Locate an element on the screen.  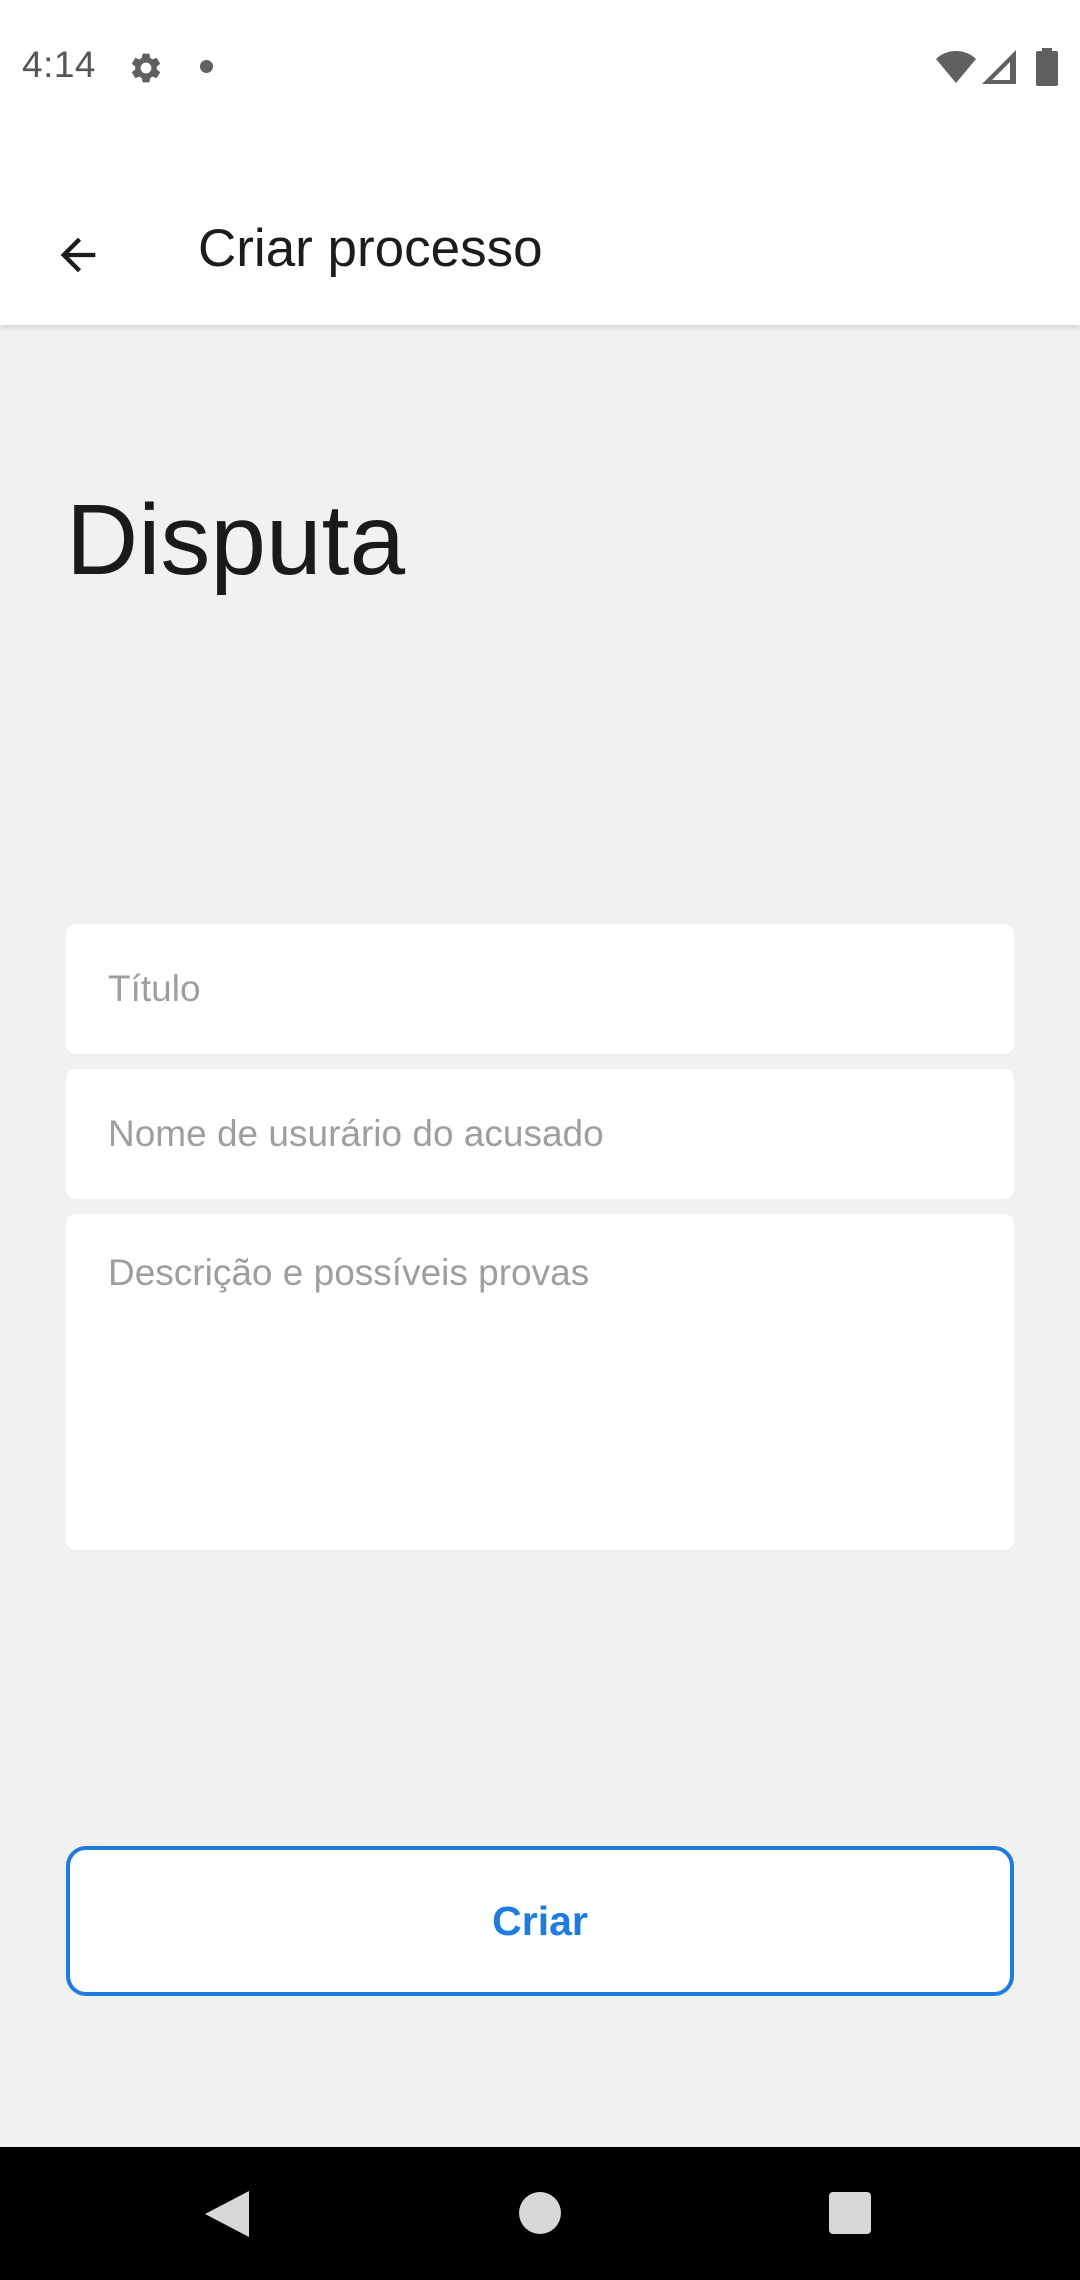
back-button is located at coordinates (78, 255).